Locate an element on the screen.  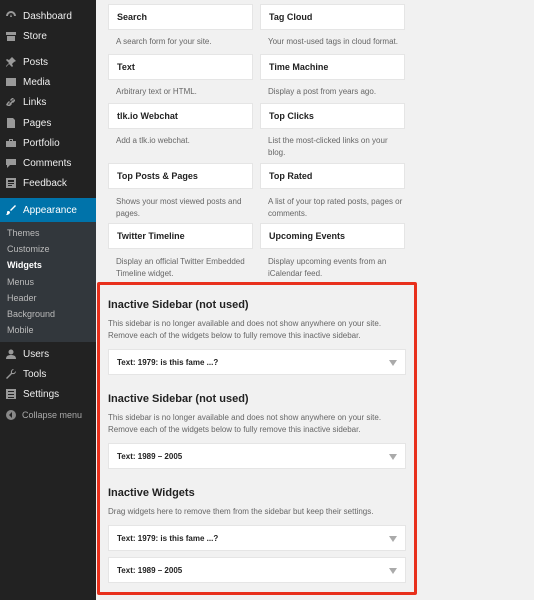
menu-users: Users is located at coordinates (48, 354).